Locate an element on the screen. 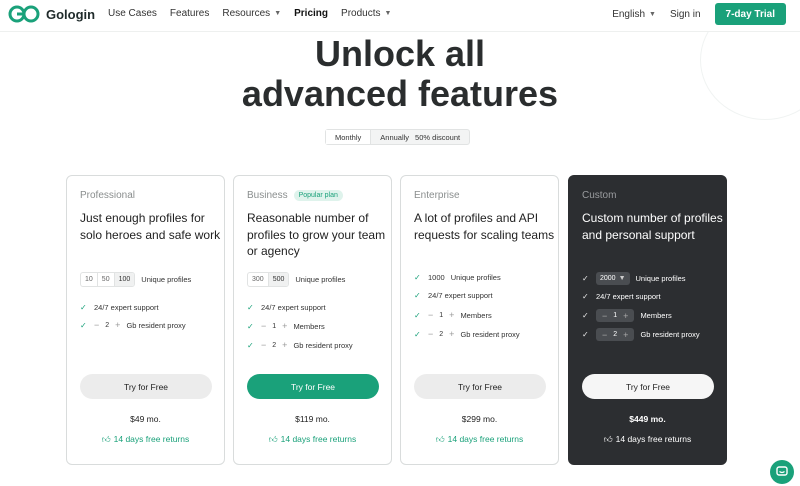  gologin-logo-icon is located at coordinates (24, 14).